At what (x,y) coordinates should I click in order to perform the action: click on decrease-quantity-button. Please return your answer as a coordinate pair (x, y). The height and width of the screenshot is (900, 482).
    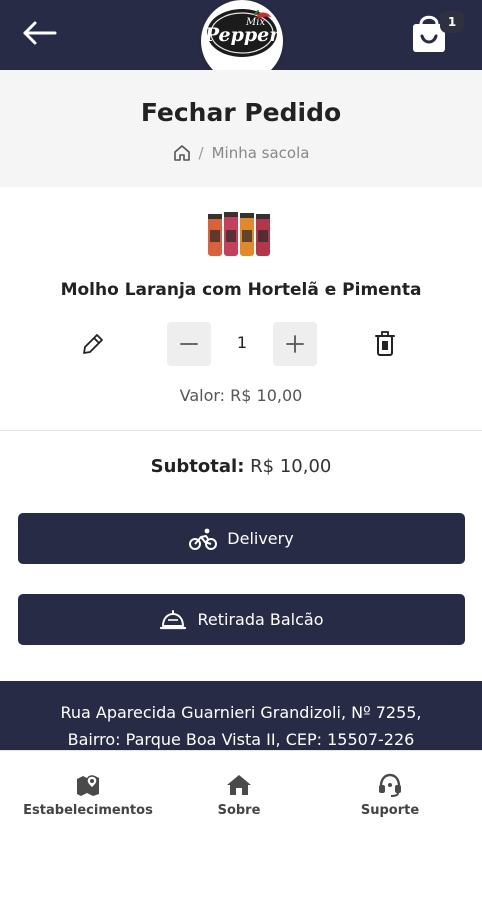
    Looking at the image, I should click on (189, 344).